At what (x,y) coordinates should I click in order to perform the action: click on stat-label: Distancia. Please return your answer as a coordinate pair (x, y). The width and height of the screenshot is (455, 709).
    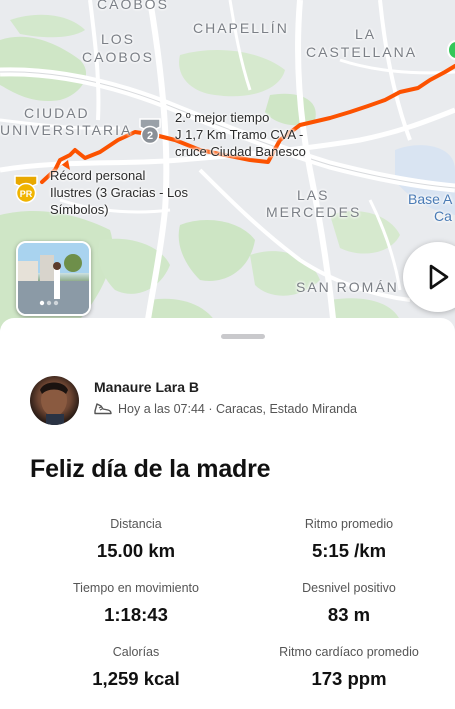
    Looking at the image, I should click on (136, 524).